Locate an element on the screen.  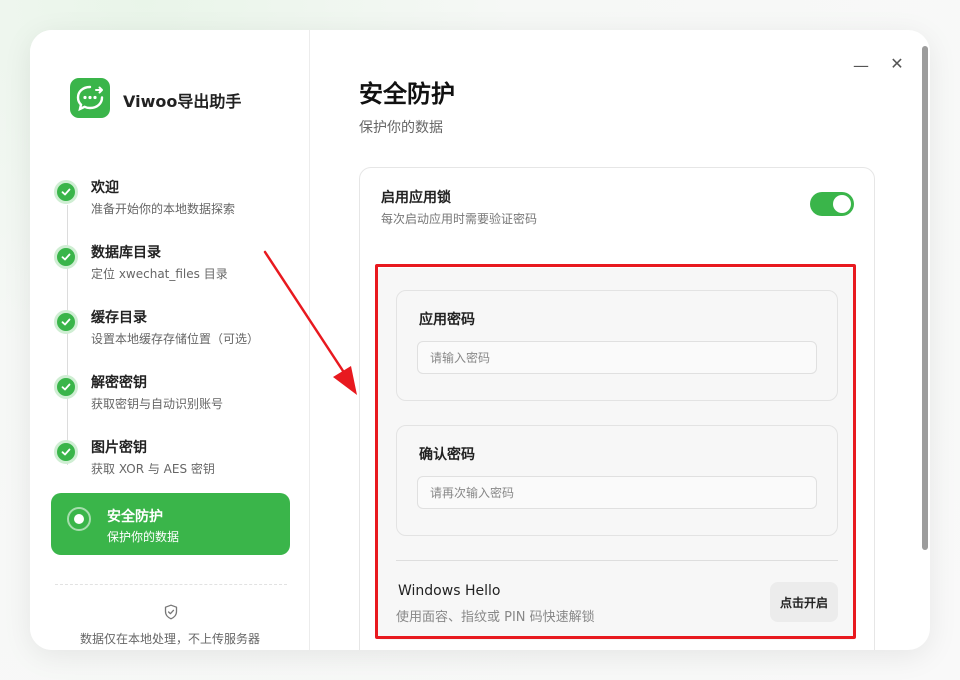
step-welcome: 欢迎 准备开始你的本地数据探索 is located at coordinates (172, 205).